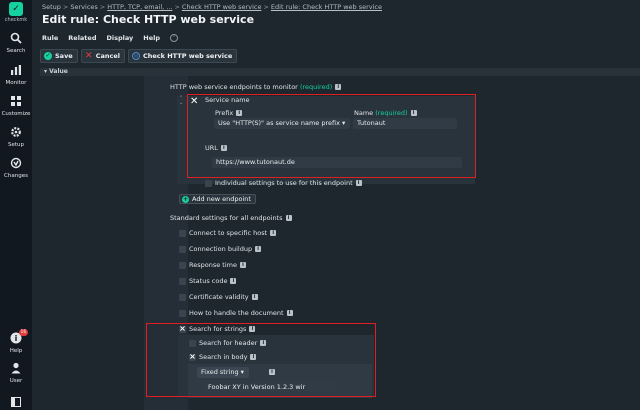 The image size is (640, 410). I want to click on menu-help: Help, so click(151, 38).